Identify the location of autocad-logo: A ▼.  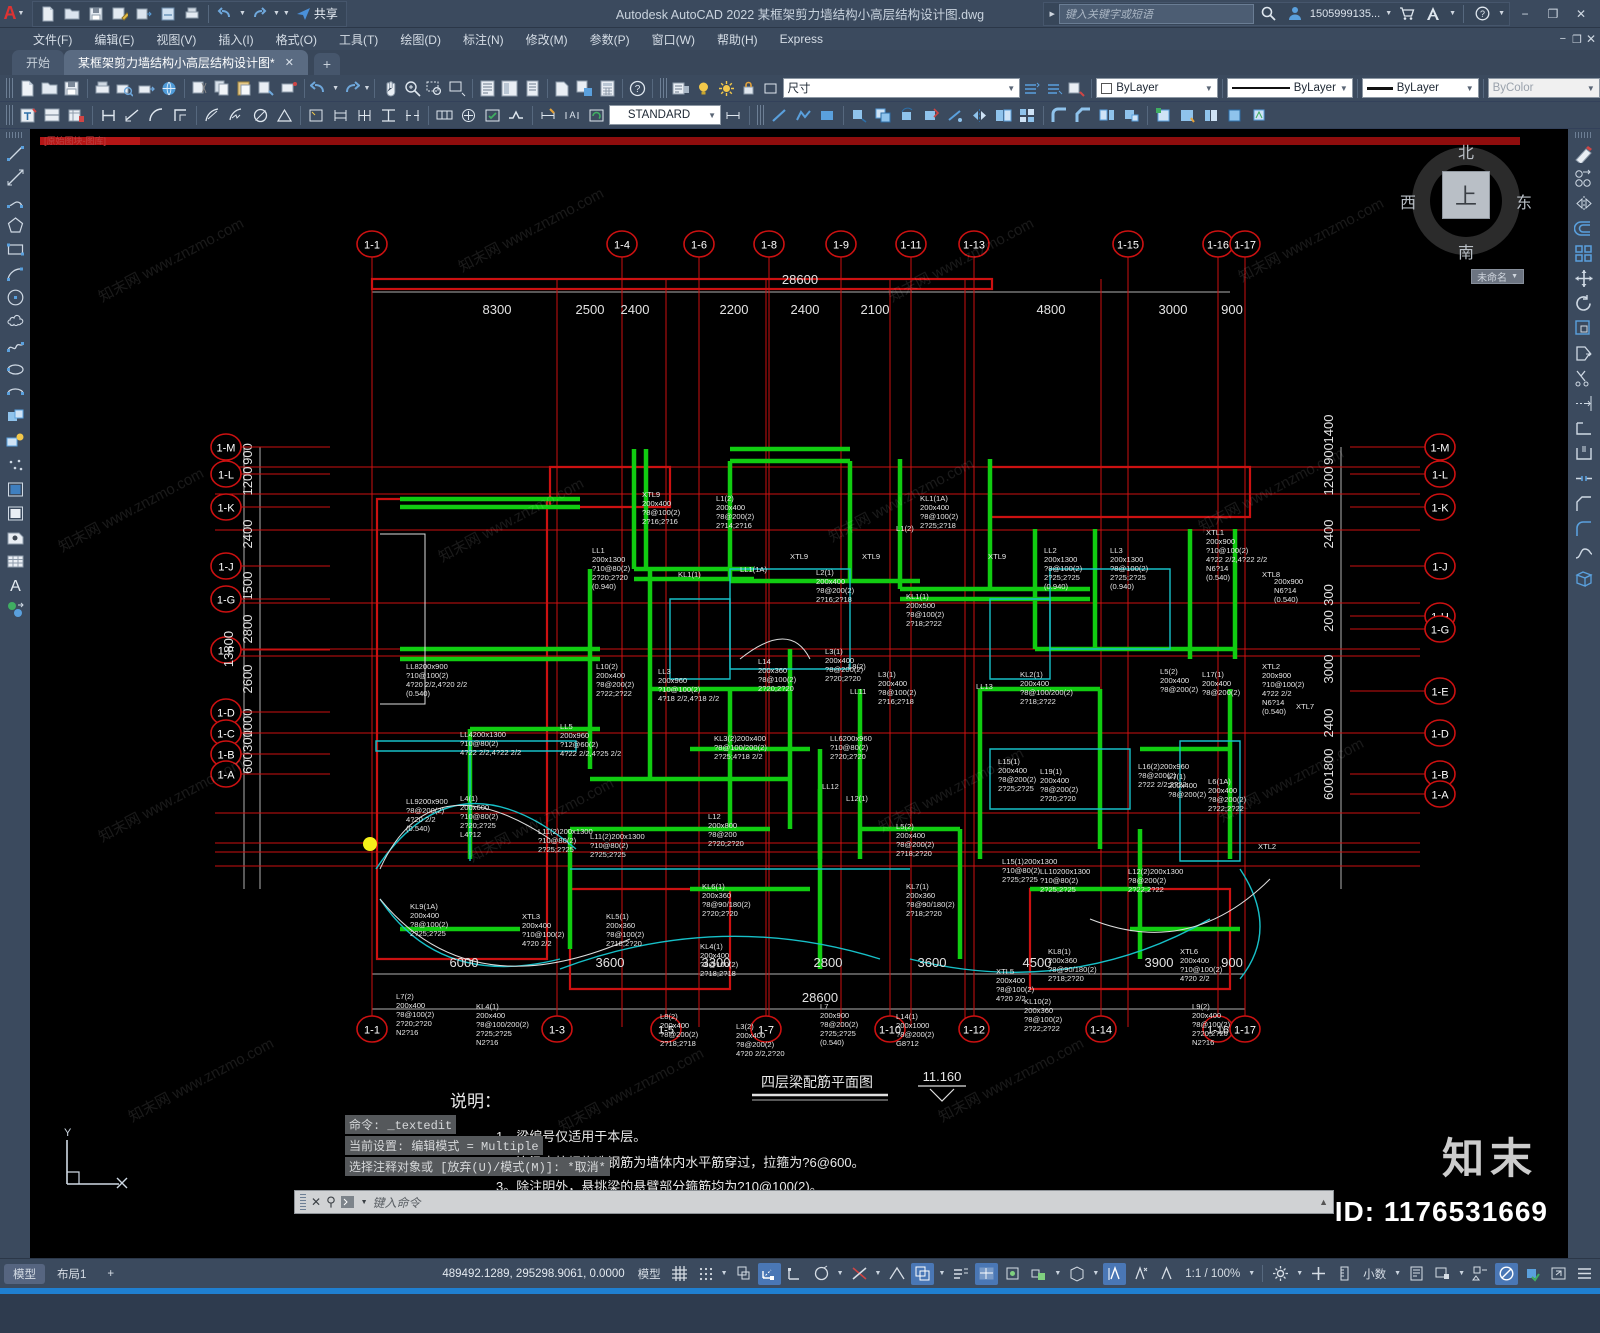
(14, 14).